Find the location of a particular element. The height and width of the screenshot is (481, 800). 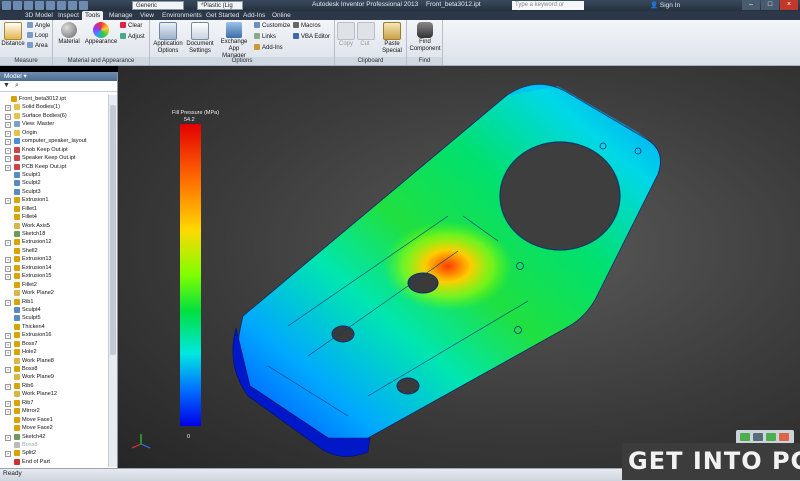

tree-item: Work Plane2 is located at coordinates (54, 293).